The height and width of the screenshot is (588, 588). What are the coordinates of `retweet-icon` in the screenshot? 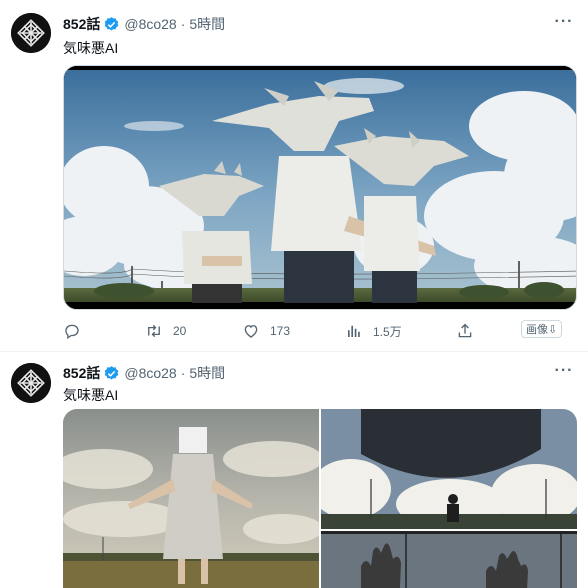 It's located at (154, 331).